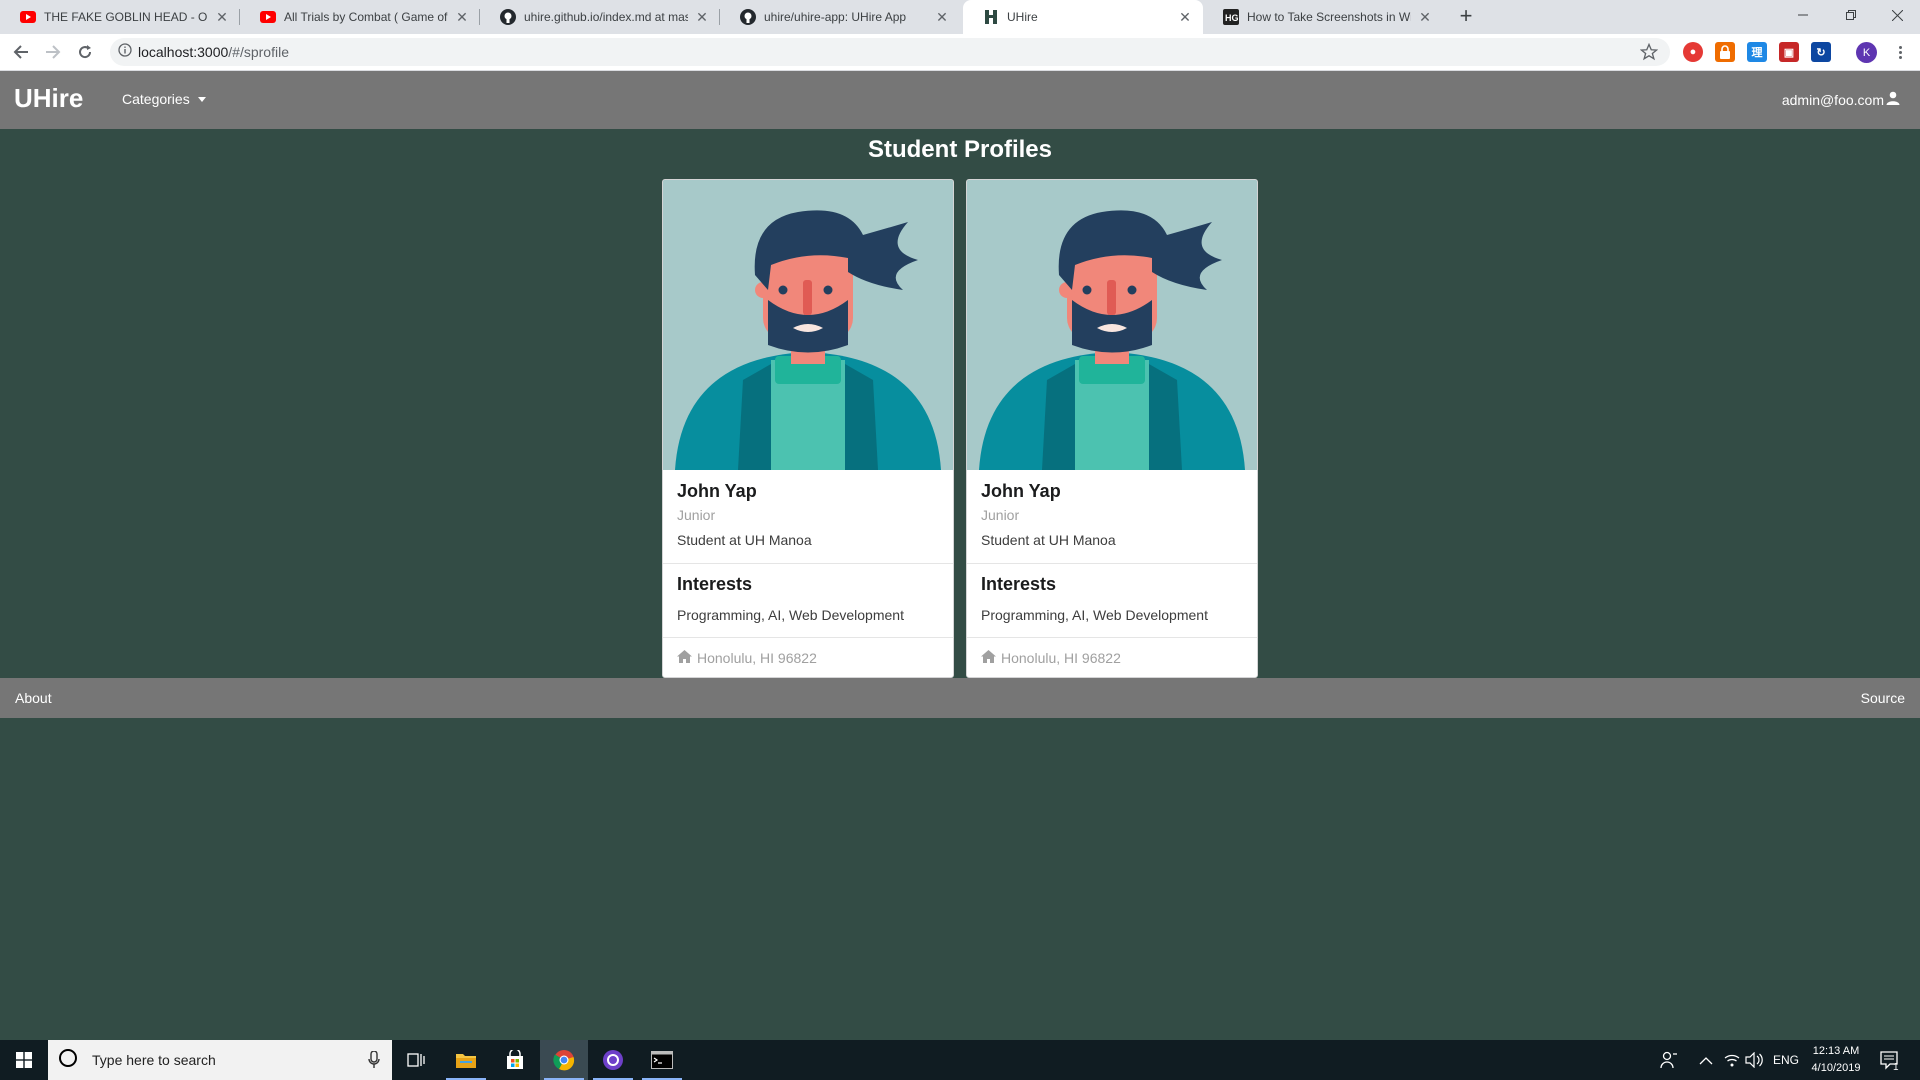  What do you see at coordinates (33, 698) in the screenshot?
I see `about-link: About` at bounding box center [33, 698].